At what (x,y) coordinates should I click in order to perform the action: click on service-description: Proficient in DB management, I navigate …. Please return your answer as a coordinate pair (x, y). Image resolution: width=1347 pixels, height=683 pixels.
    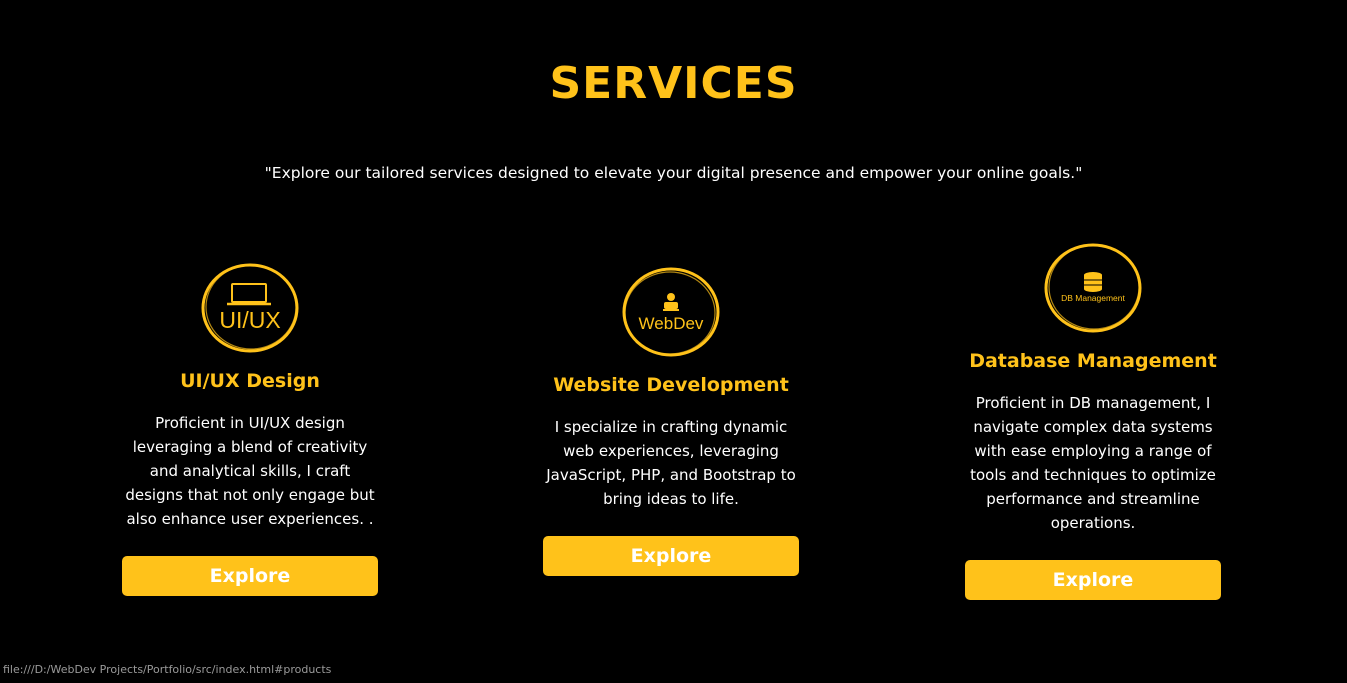
    Looking at the image, I should click on (1093, 463).